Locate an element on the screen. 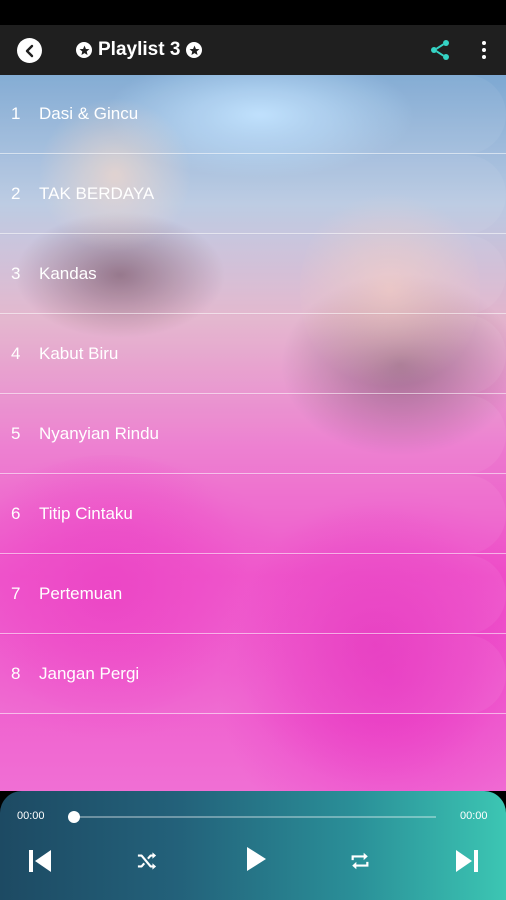 The width and height of the screenshot is (506, 900). track-number: 1 is located at coordinates (16, 113).